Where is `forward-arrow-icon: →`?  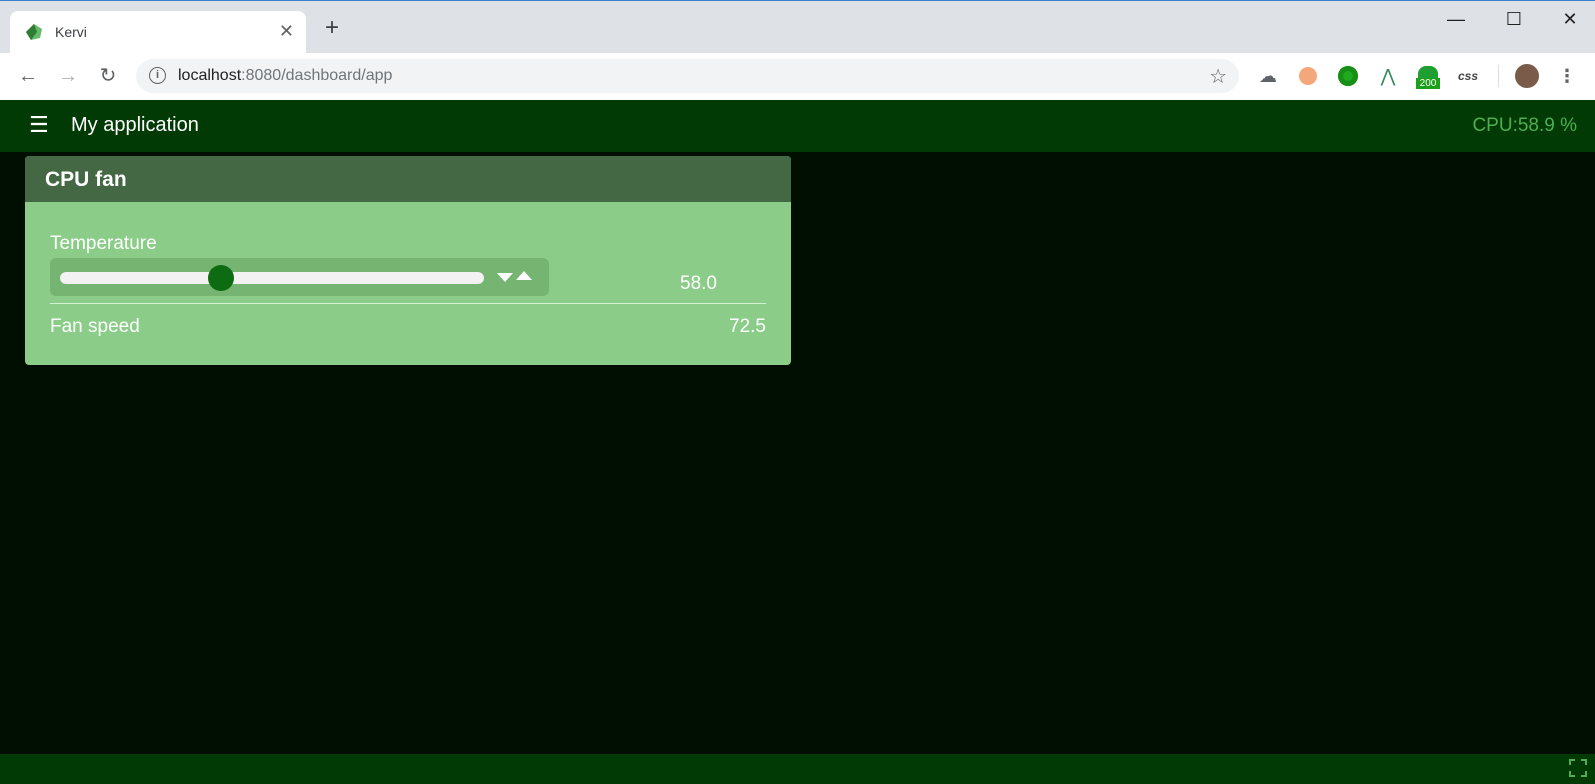 forward-arrow-icon: → is located at coordinates (68, 76).